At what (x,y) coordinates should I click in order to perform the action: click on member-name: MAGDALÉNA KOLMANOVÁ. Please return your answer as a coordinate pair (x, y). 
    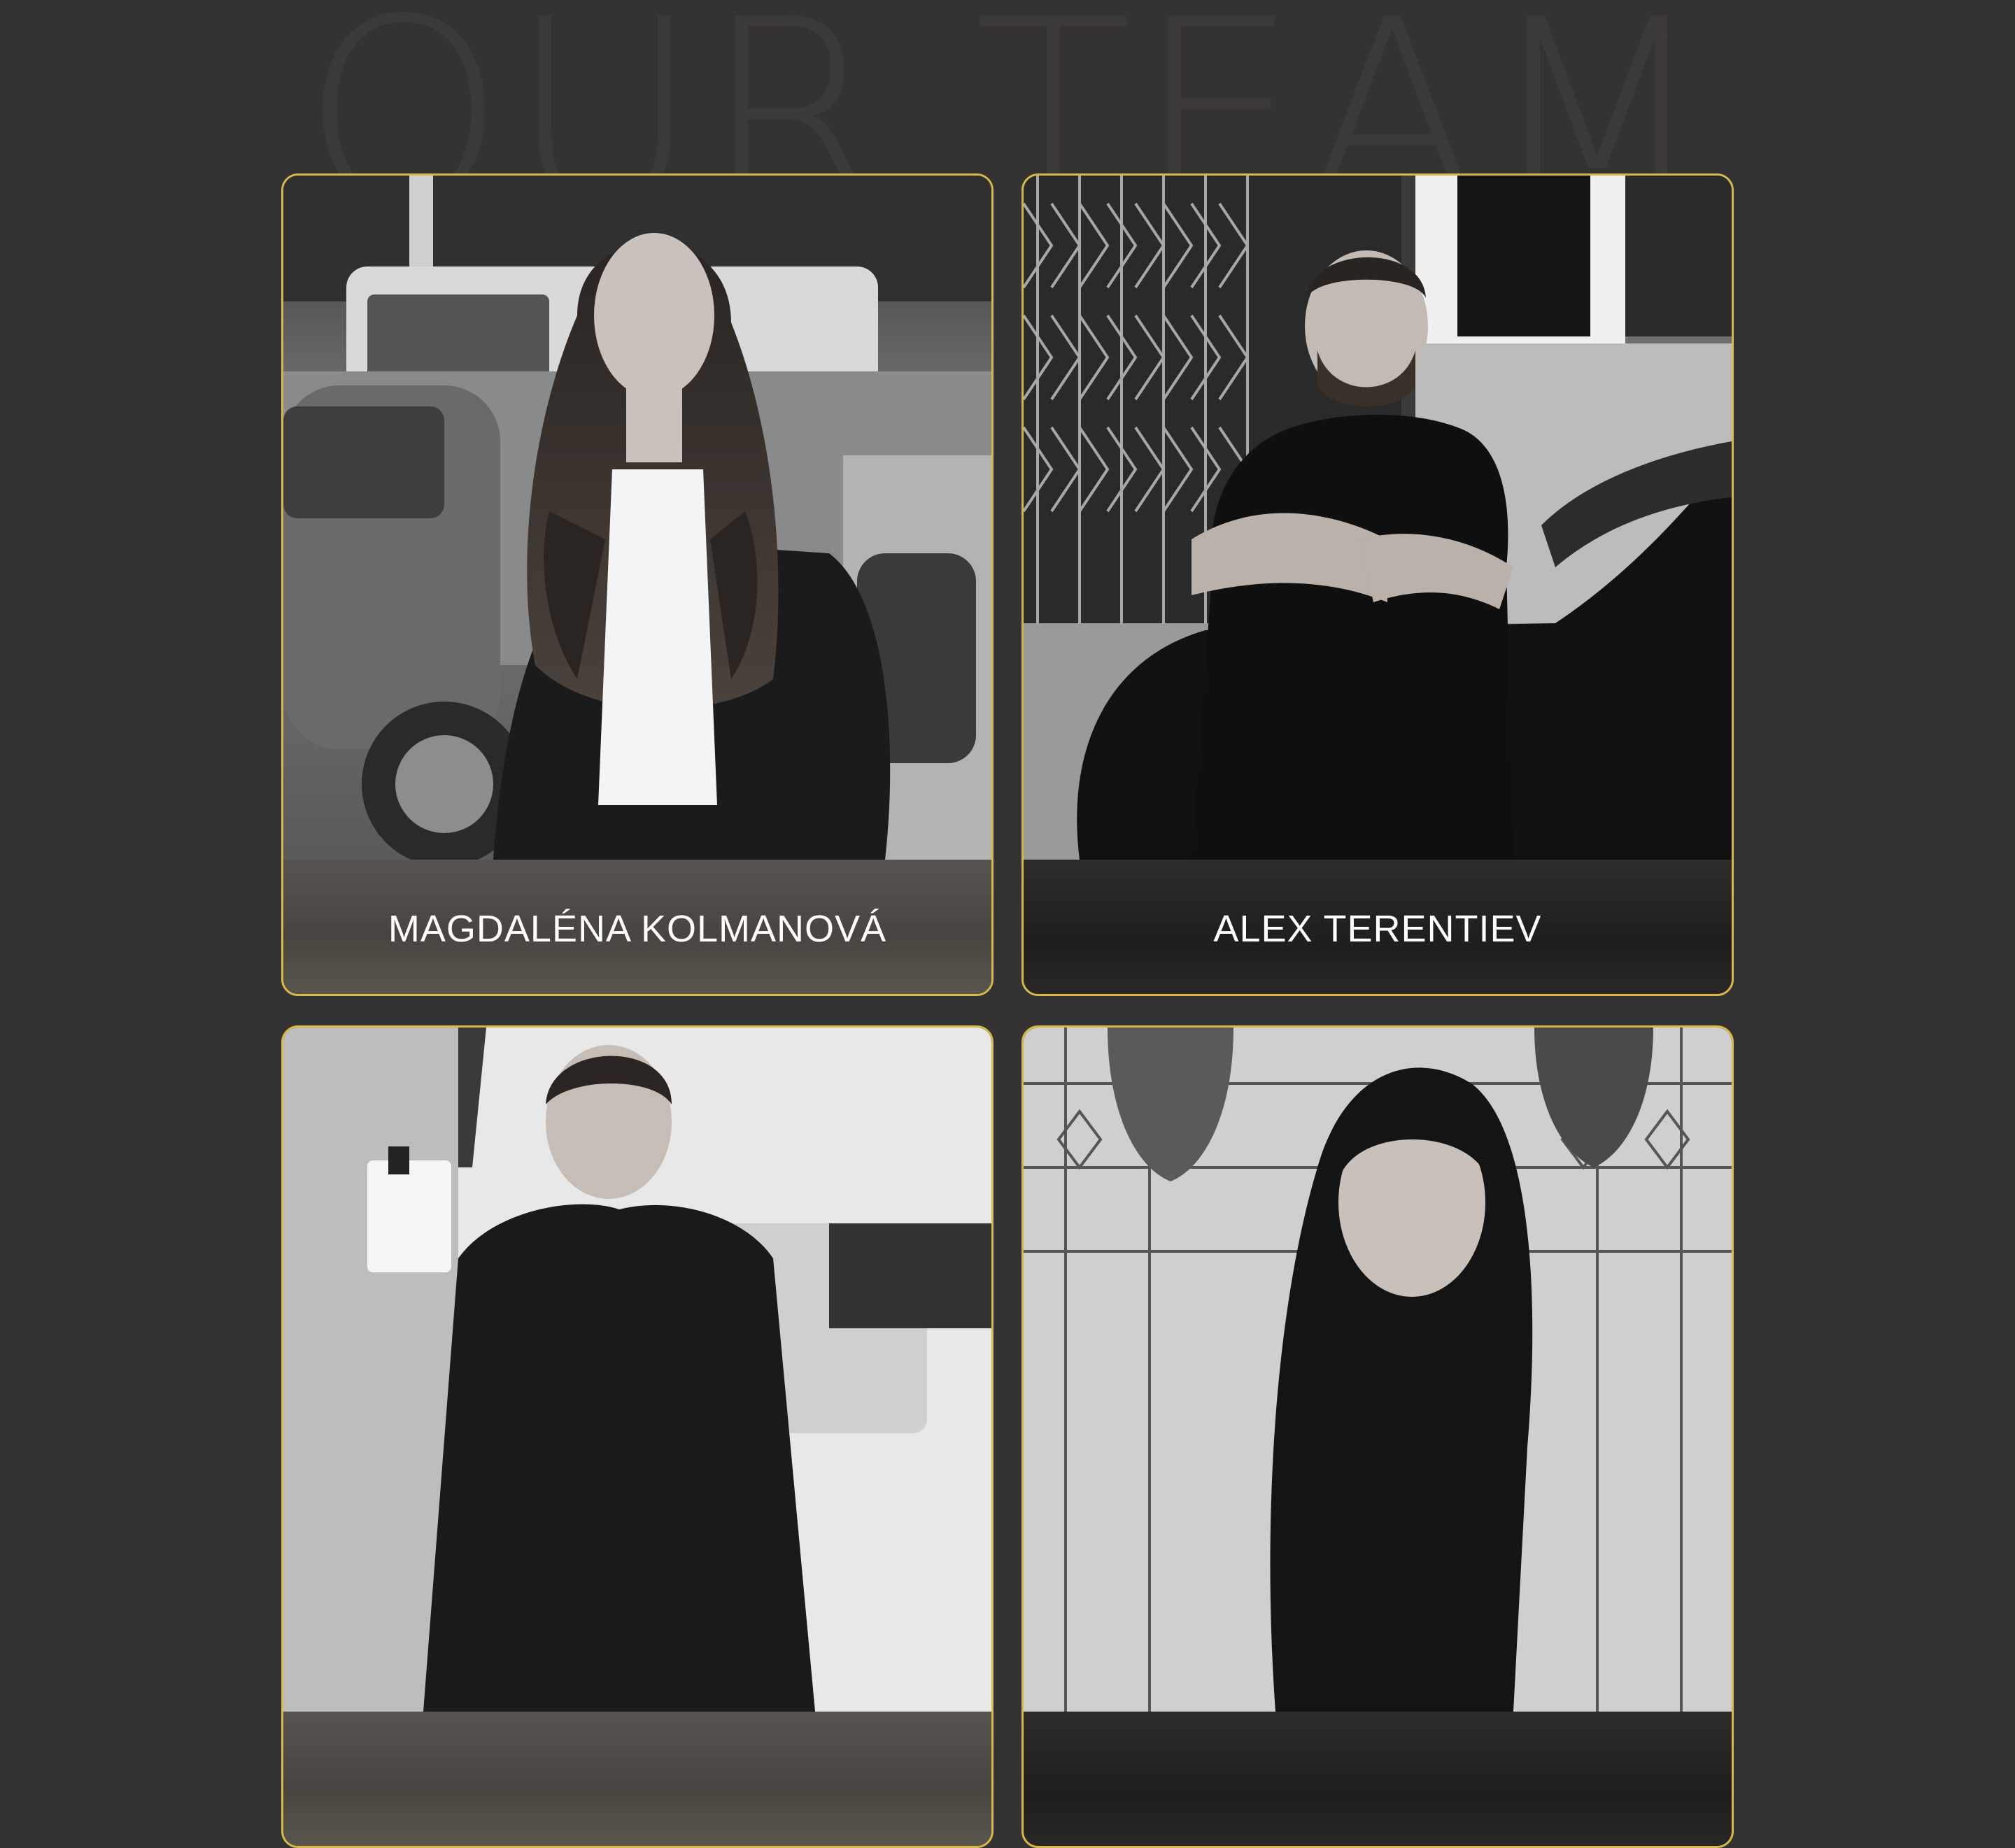
    Looking at the image, I should click on (637, 929).